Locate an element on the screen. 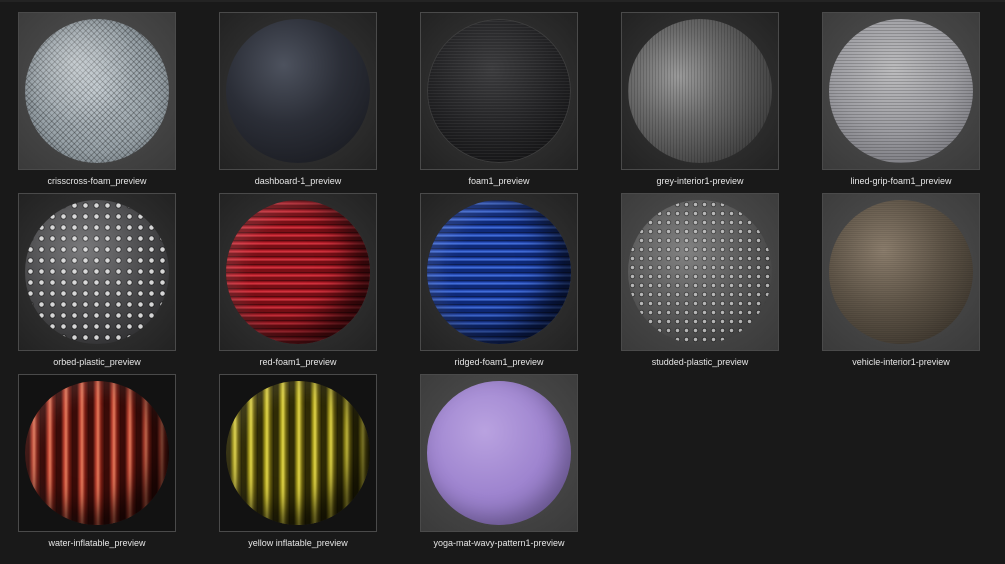 Image resolution: width=1005 pixels, height=564 pixels. file-item: yoga-mat-wavy-pattern1-preview is located at coordinates (502, 455).